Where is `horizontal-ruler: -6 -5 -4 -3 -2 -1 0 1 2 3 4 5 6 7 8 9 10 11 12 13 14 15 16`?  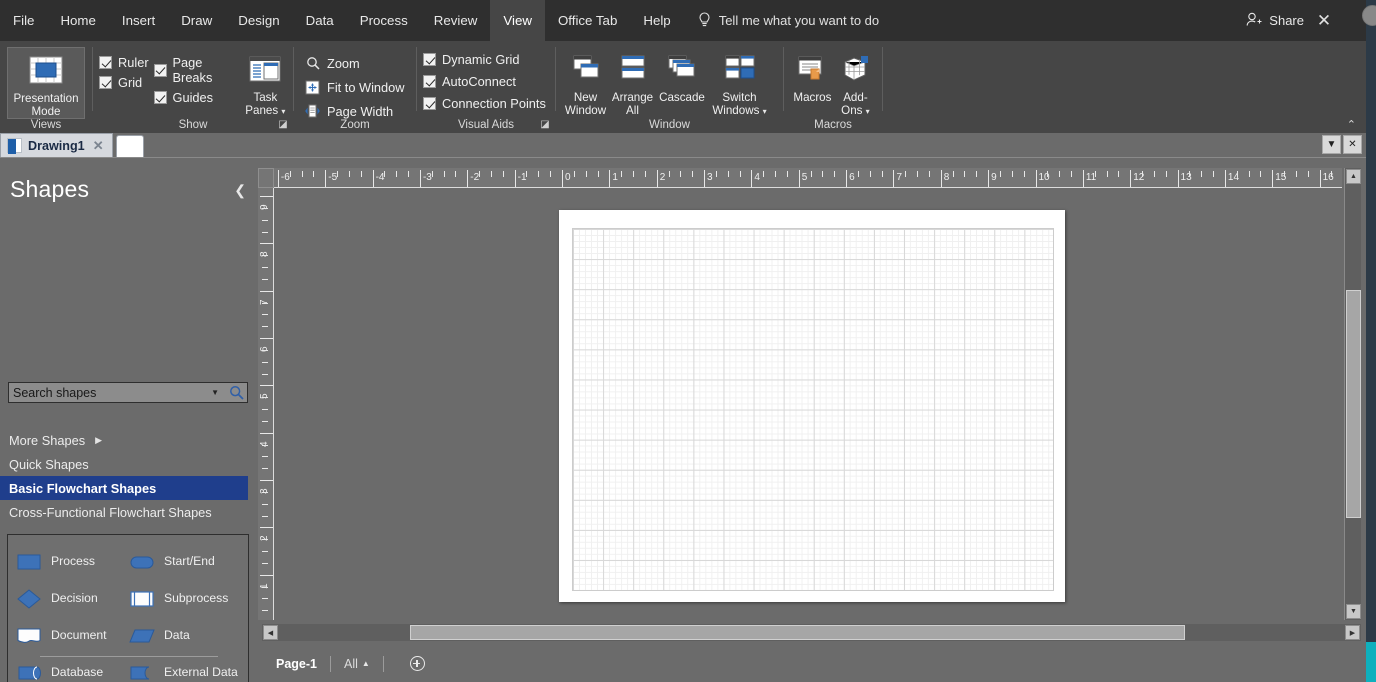
horizontal-ruler: -6 -5 -4 -3 -2 -1 0 1 2 3 4 5 6 7 8 9 10 11 12 13 14 15 16 is located at coordinates (808, 178).